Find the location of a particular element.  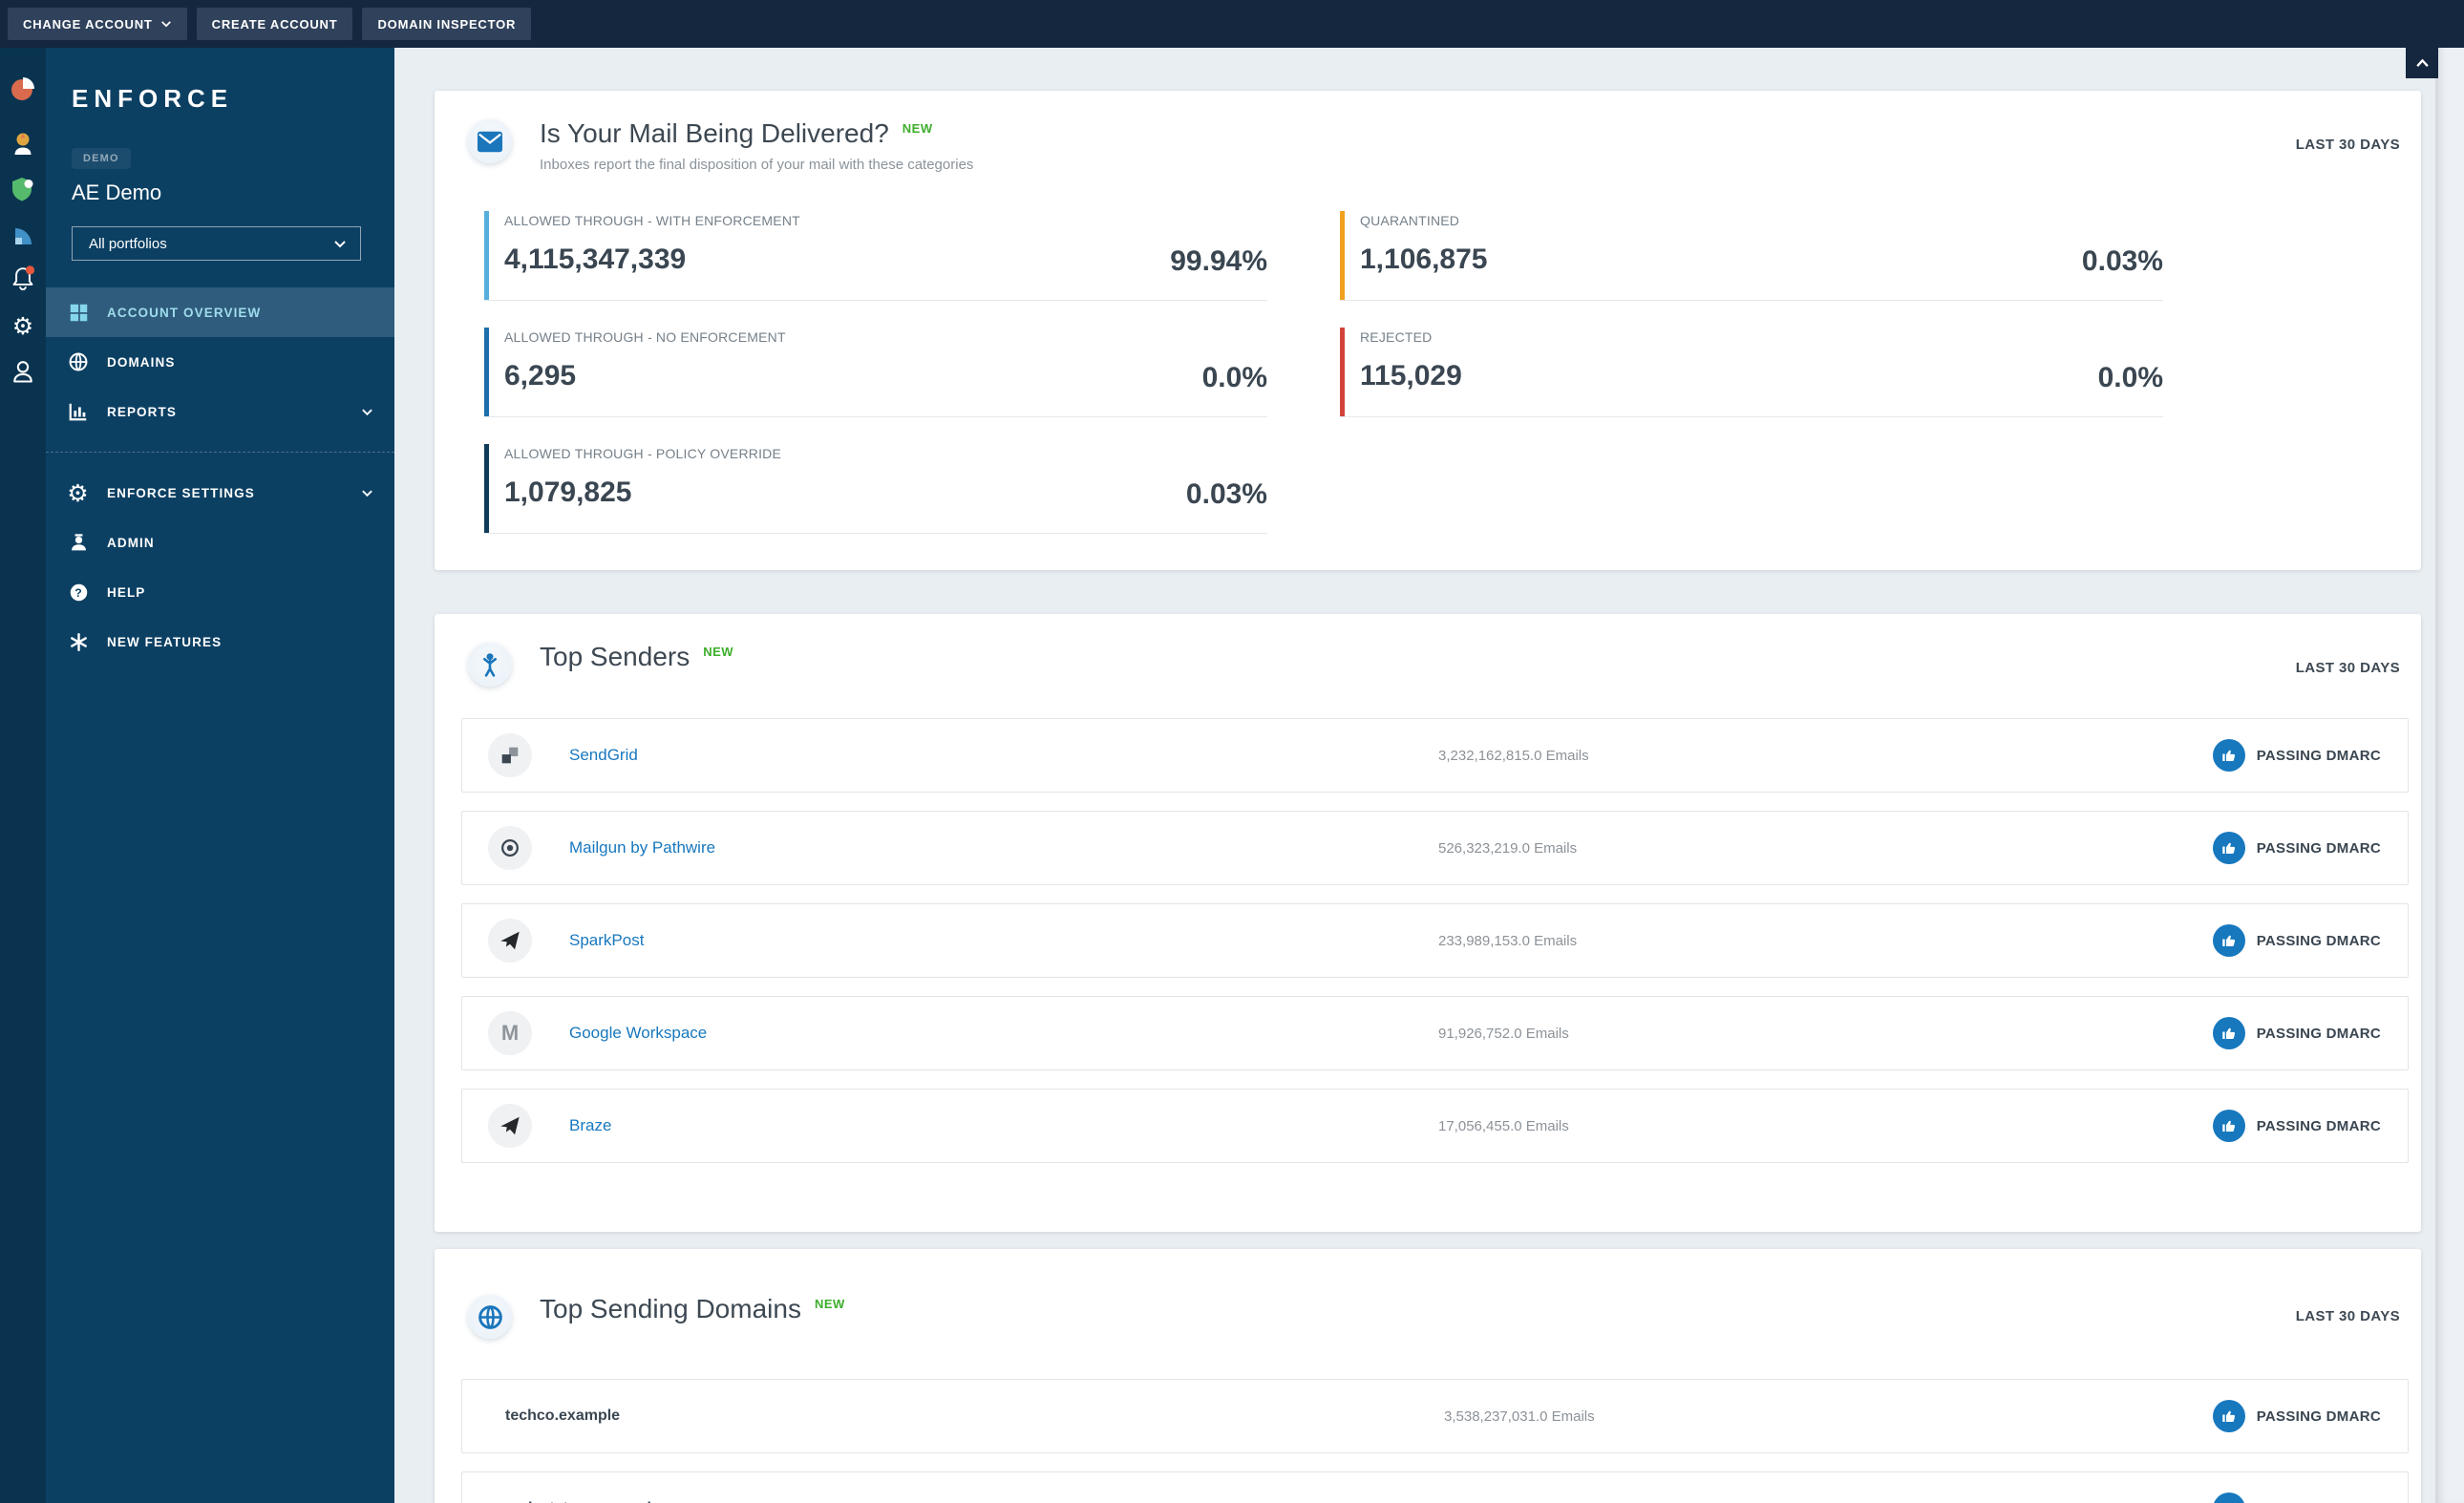

user-product-icon is located at coordinates (23, 143).